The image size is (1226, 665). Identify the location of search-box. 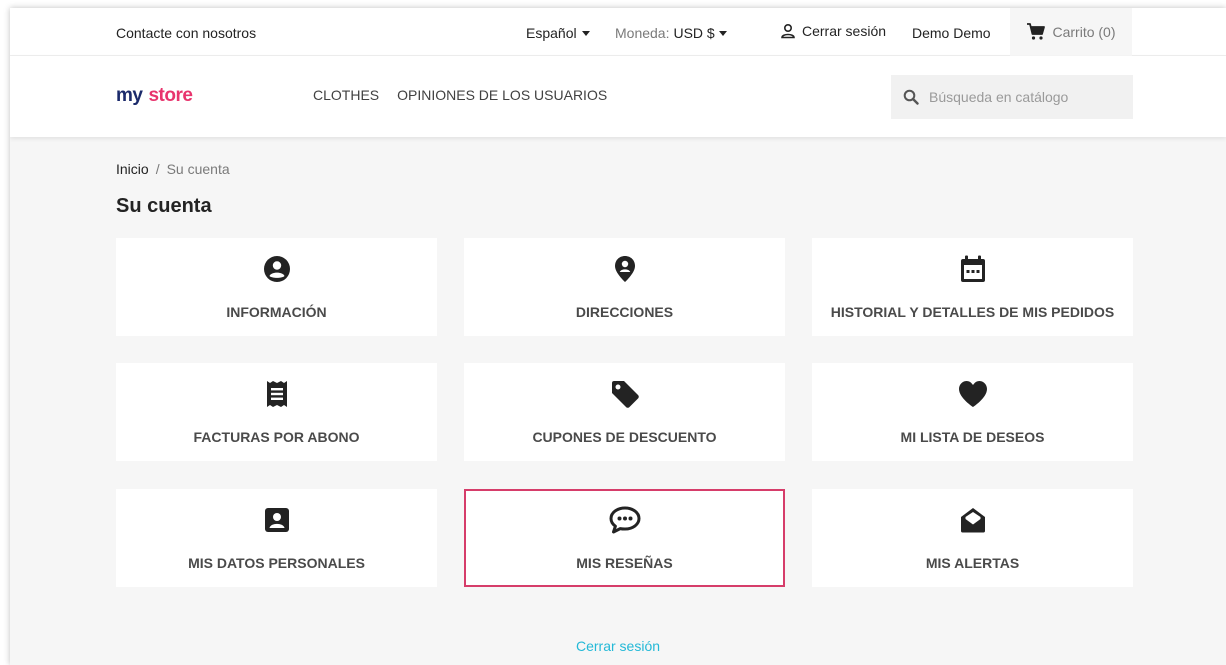
(1012, 97).